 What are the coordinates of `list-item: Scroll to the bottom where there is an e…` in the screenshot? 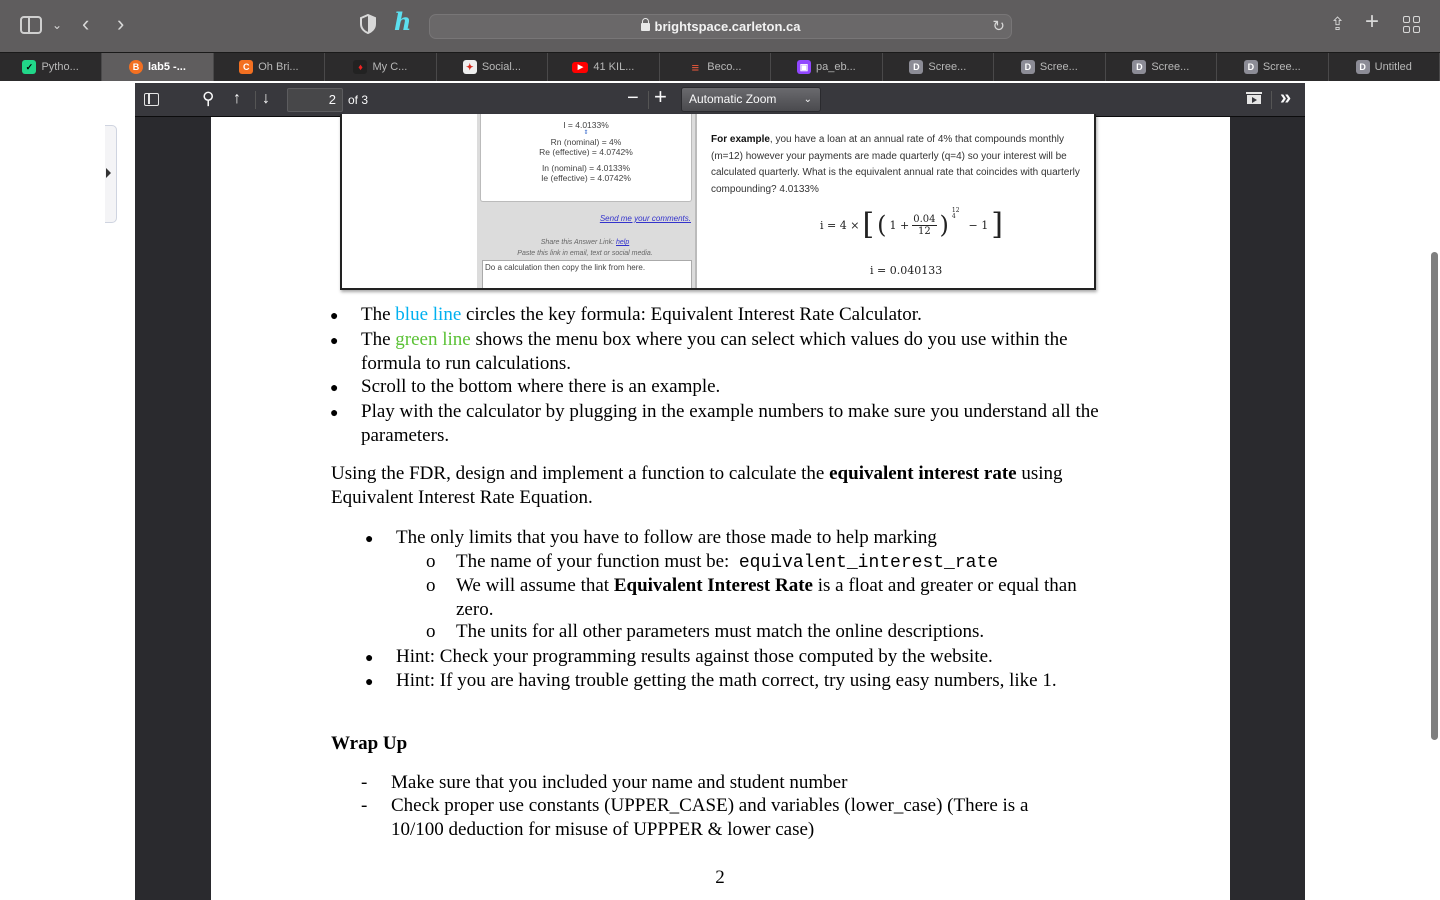 It's located at (541, 386).